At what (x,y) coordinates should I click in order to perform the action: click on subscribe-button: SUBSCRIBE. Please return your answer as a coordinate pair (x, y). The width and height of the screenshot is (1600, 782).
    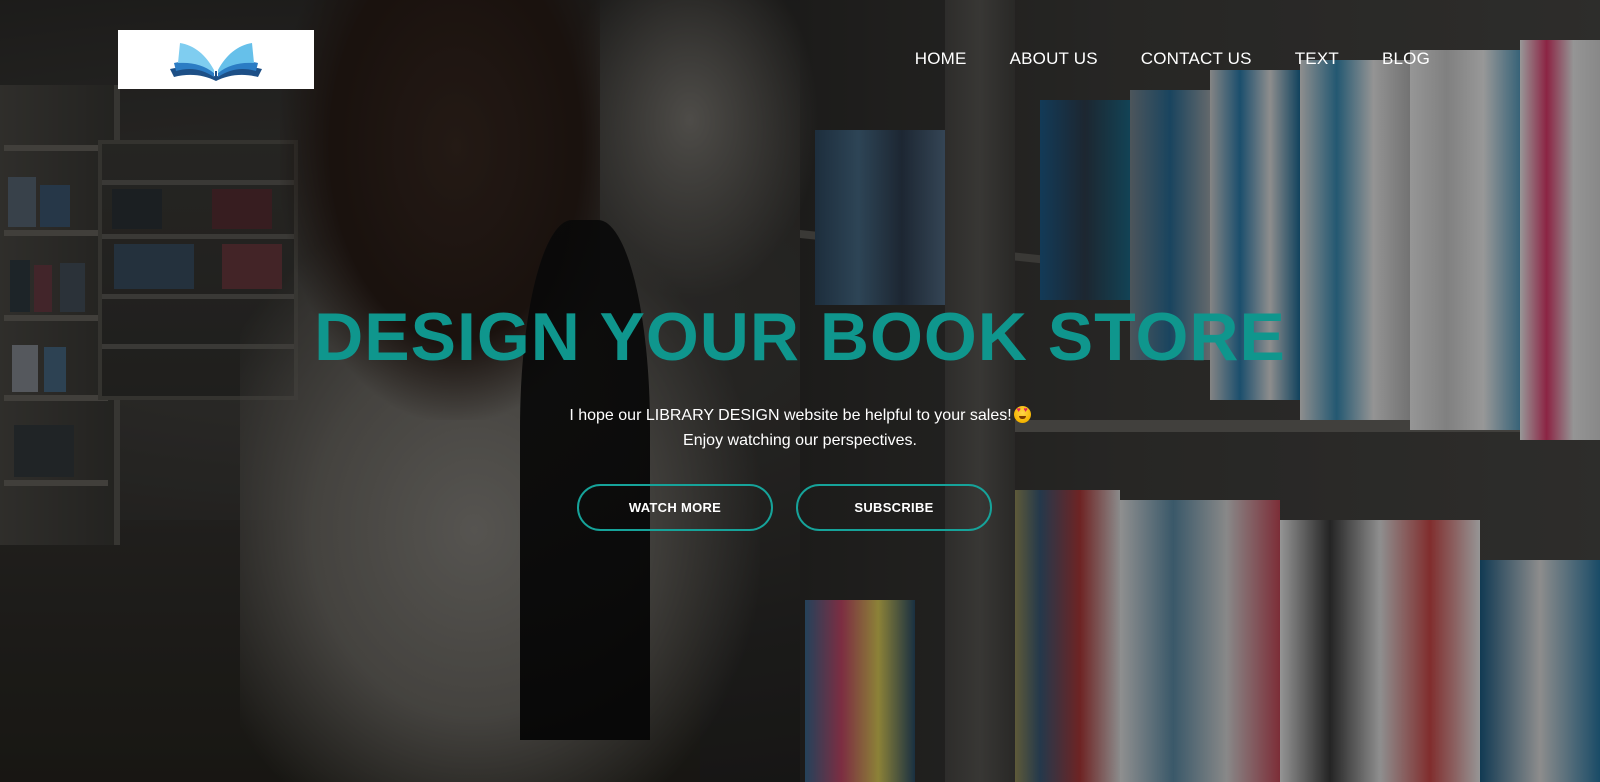
    Looking at the image, I should click on (894, 507).